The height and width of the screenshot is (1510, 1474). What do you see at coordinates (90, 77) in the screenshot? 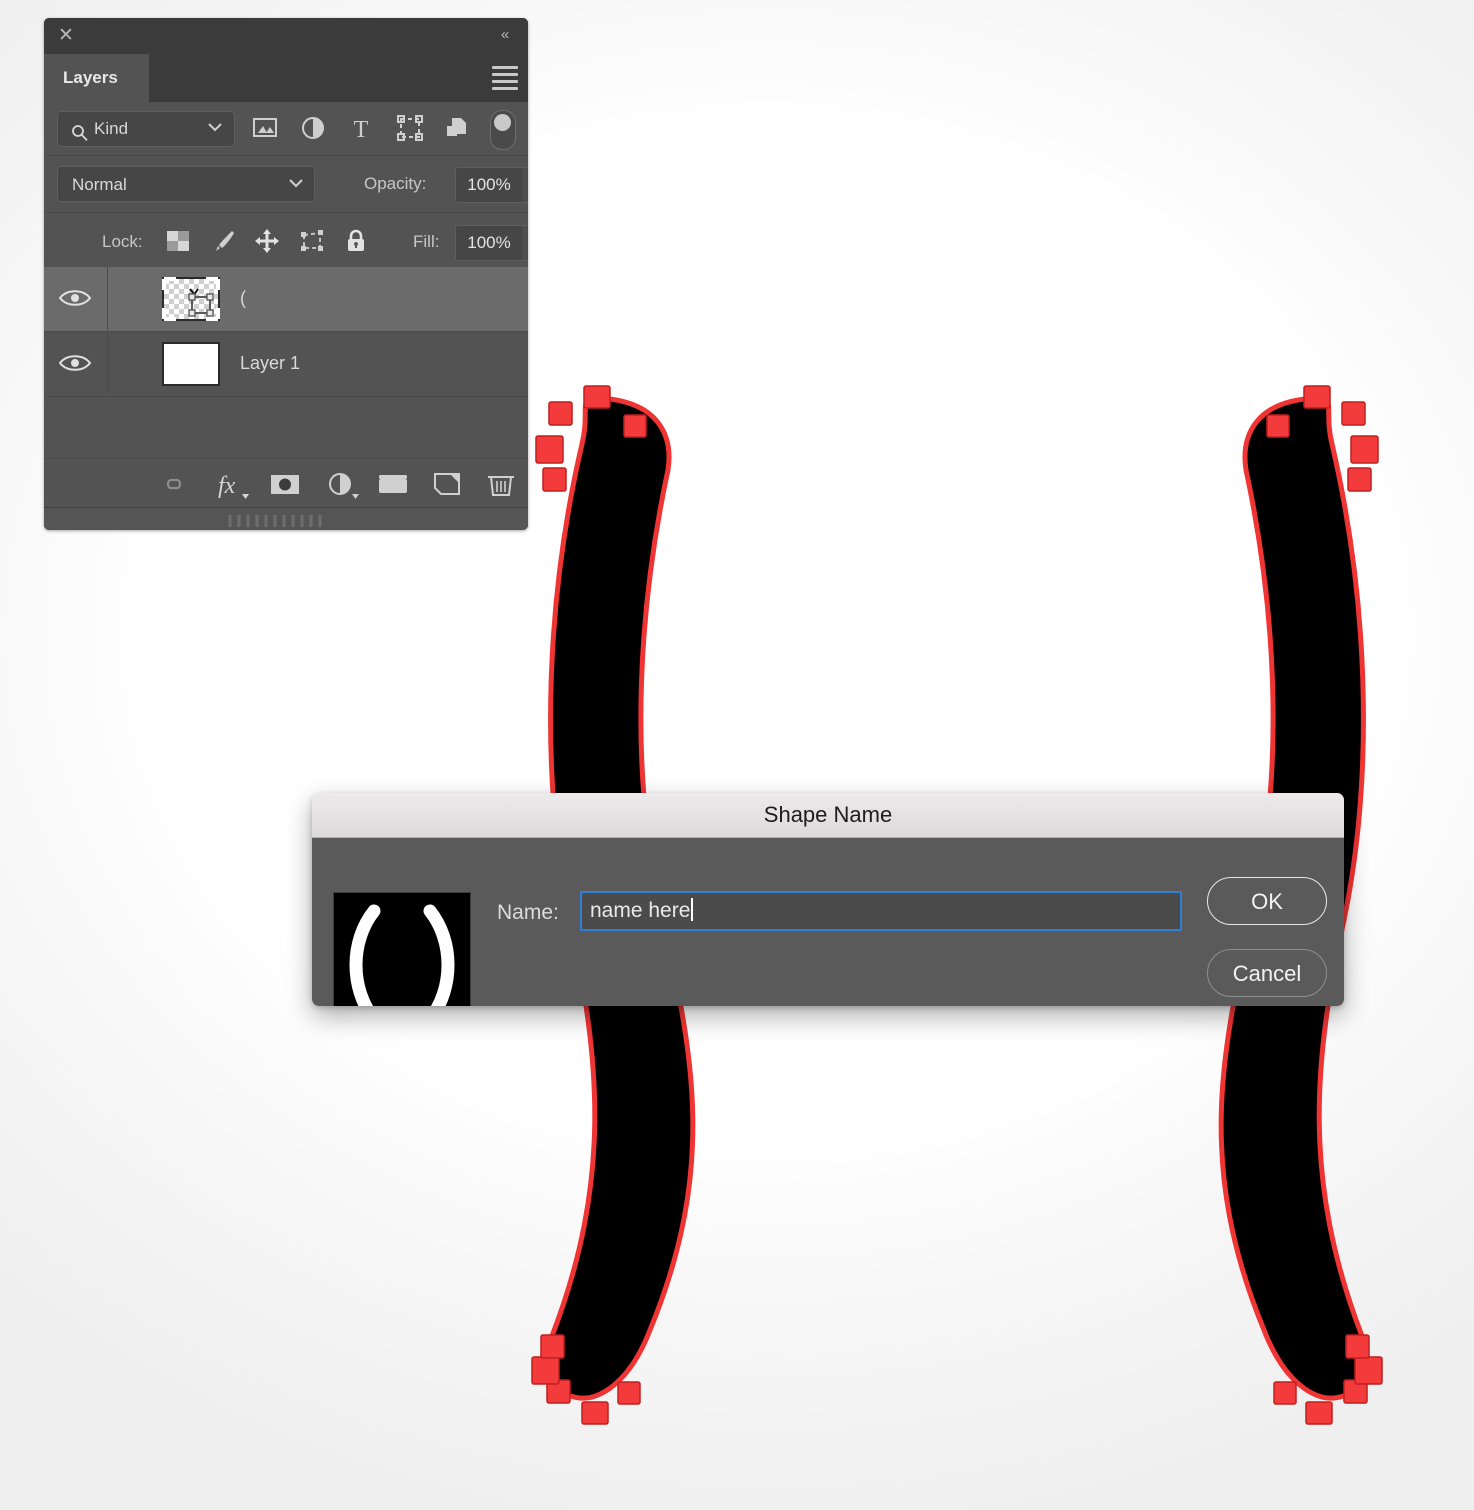
I see `tab-layers-label: Layers` at bounding box center [90, 77].